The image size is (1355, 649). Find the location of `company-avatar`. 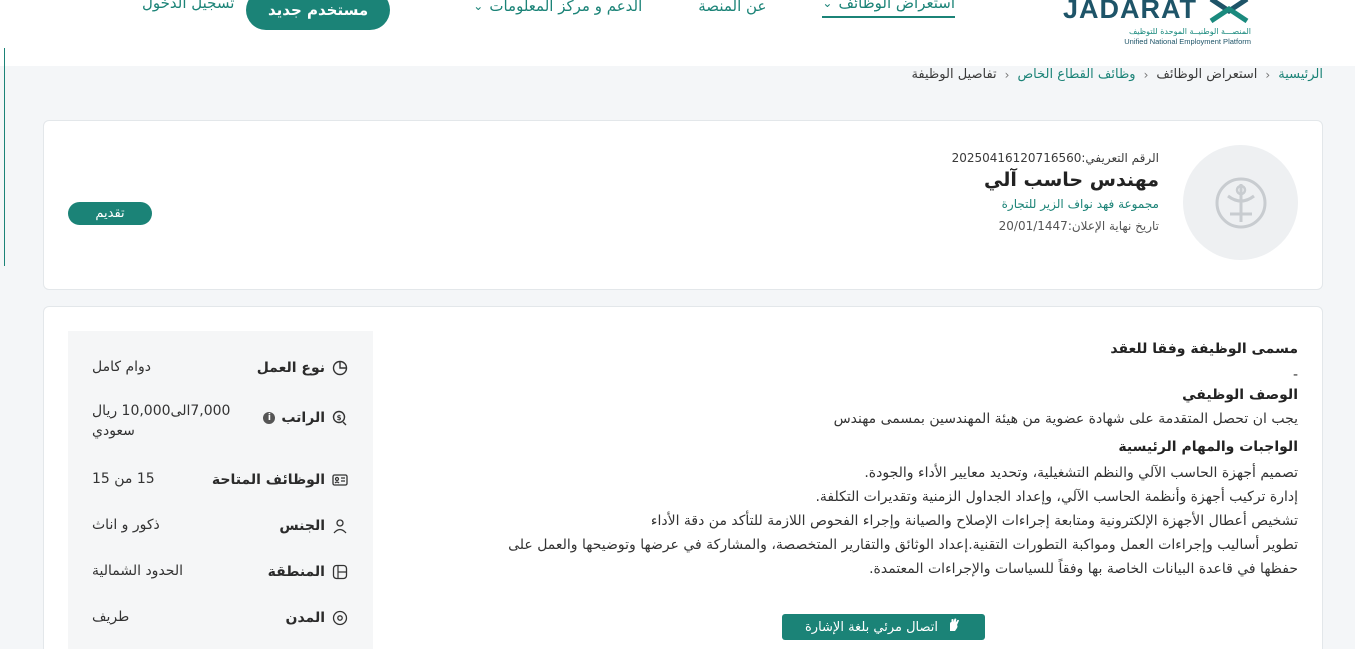

company-avatar is located at coordinates (1240, 202).